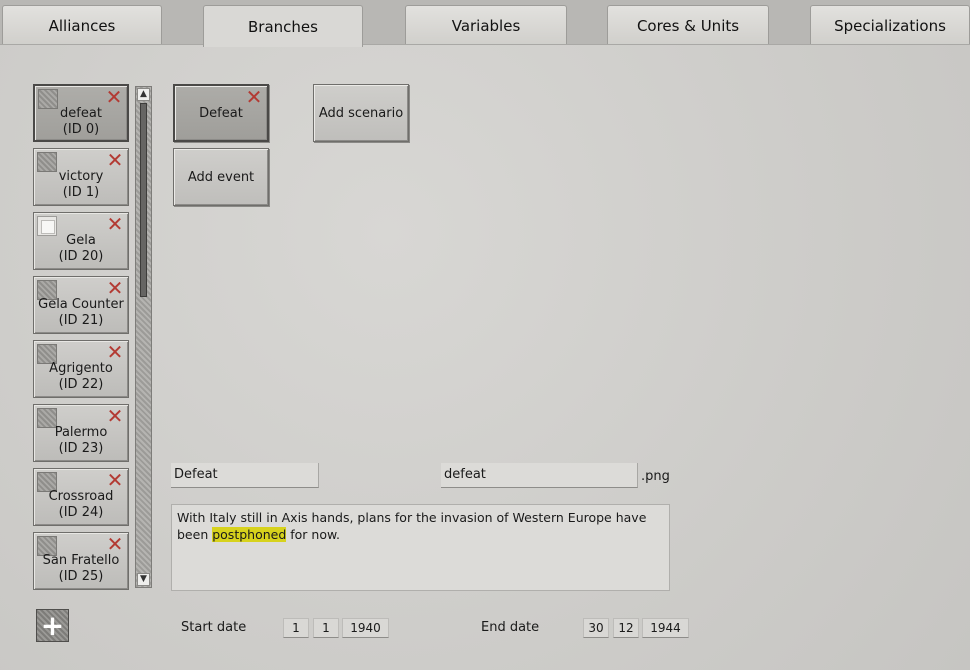  I want to click on branch-item: ✕ defeat (ID 0), so click(81, 113).